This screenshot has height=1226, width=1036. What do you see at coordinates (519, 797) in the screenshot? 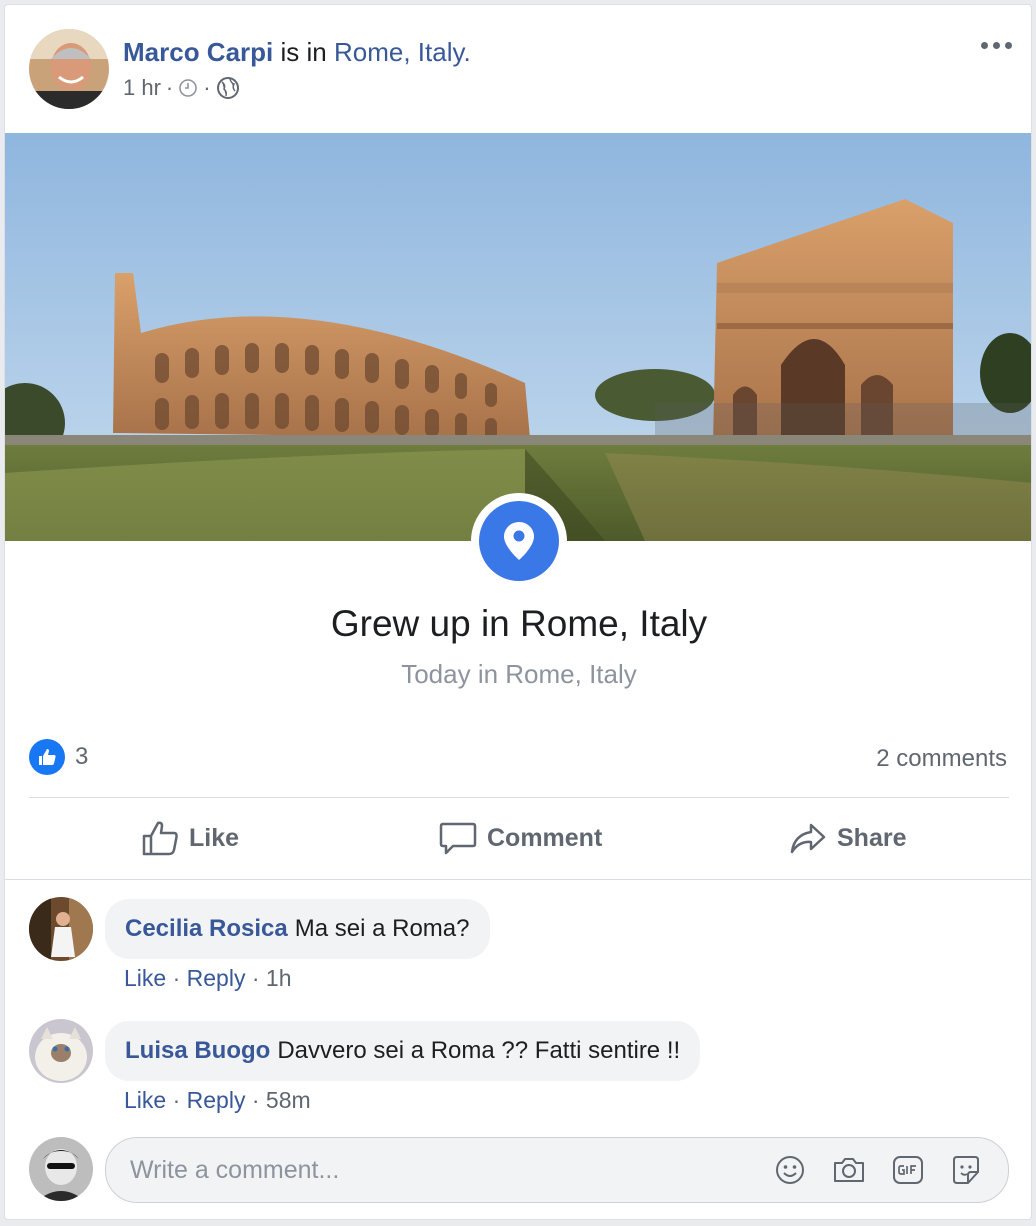
I see `divider` at bounding box center [519, 797].